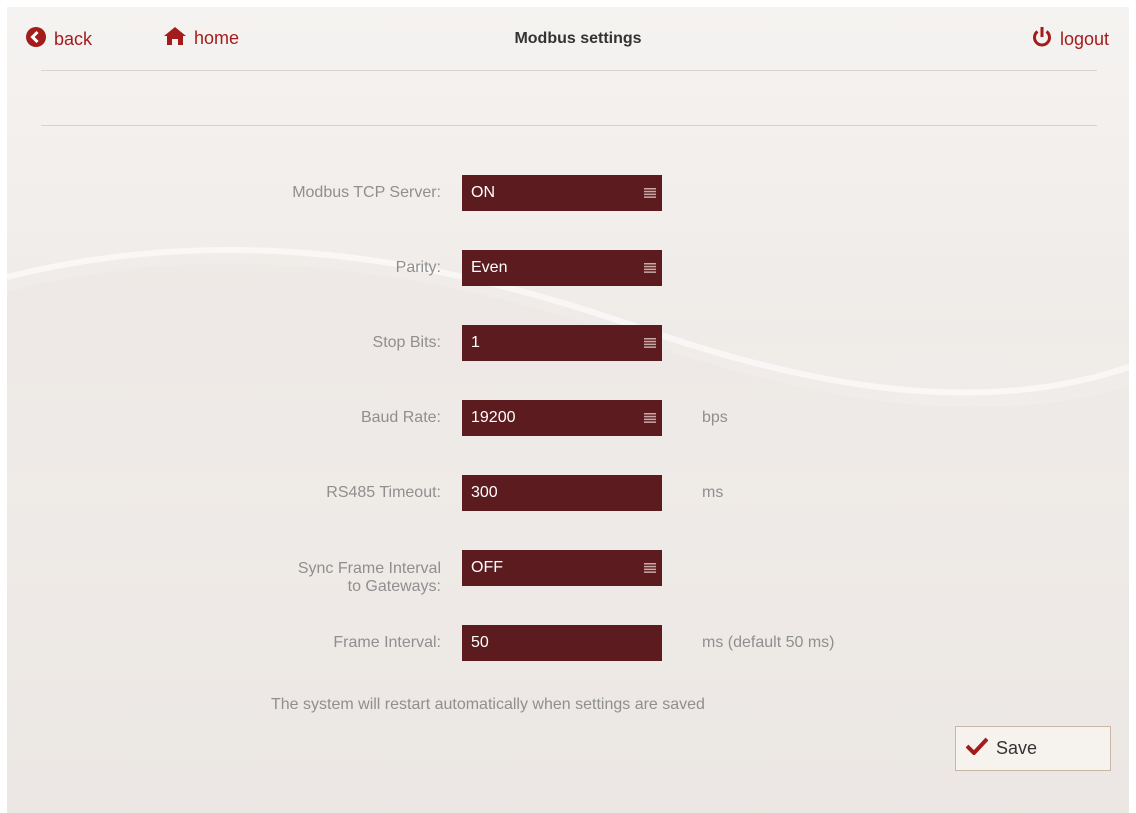 This screenshot has height=813, width=1136. I want to click on baud-rate-select: 19200, so click(562, 418).